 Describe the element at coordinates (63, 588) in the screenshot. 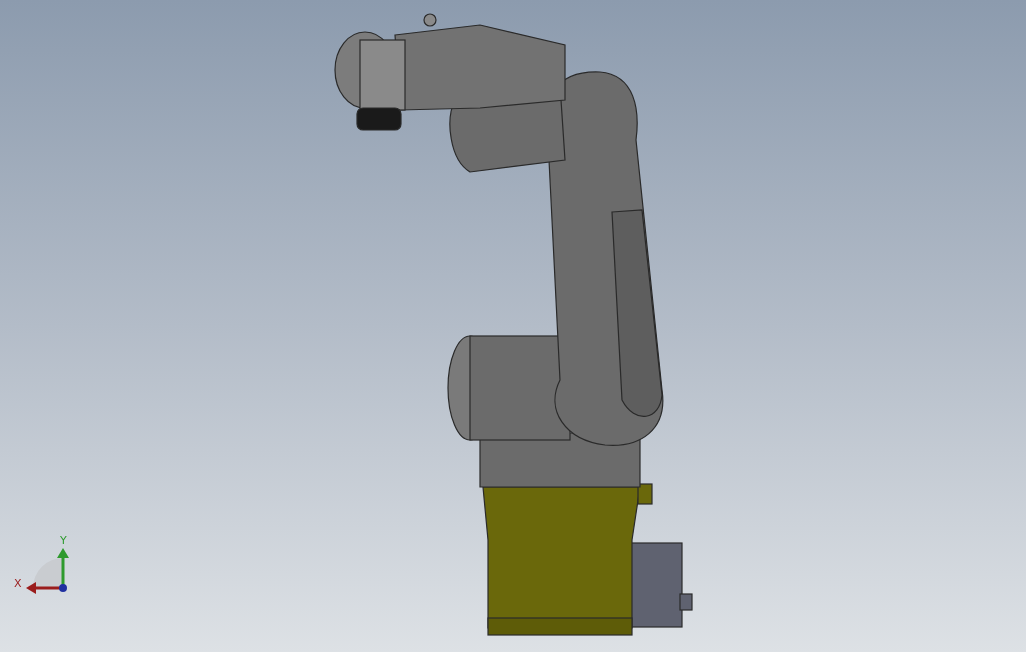

I see `origin-icon` at that location.